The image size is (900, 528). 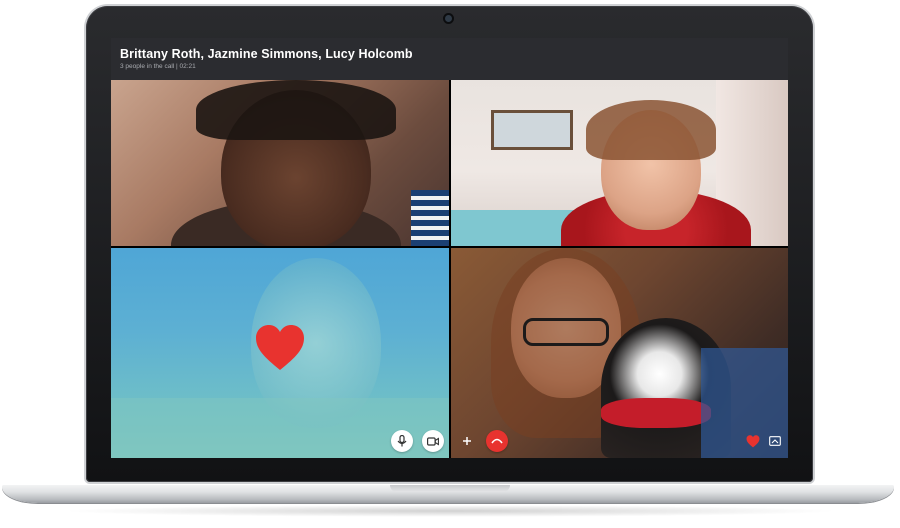 I want to click on video-camera-icon, so click(x=433, y=441).